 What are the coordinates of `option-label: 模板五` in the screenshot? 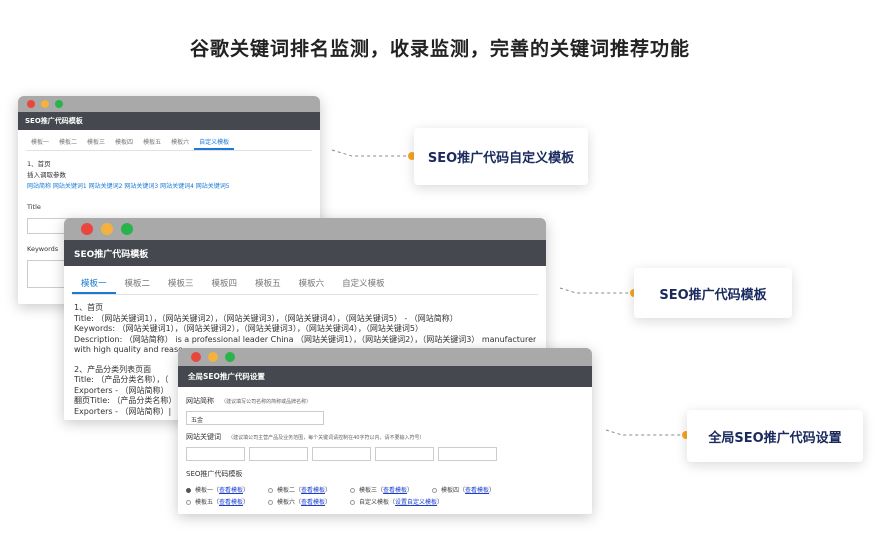 It's located at (204, 502).